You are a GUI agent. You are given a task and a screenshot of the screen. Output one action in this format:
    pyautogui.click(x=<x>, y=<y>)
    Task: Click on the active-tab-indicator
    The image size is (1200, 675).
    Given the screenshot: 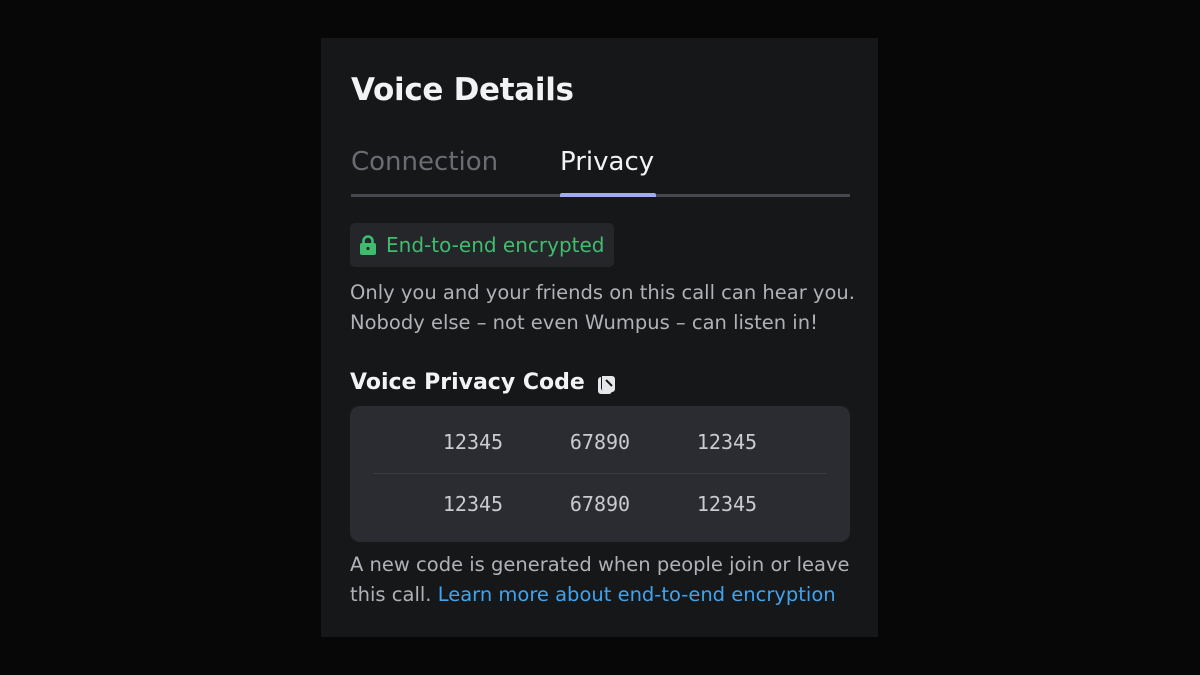 What is the action you would take?
    pyautogui.click(x=608, y=195)
    